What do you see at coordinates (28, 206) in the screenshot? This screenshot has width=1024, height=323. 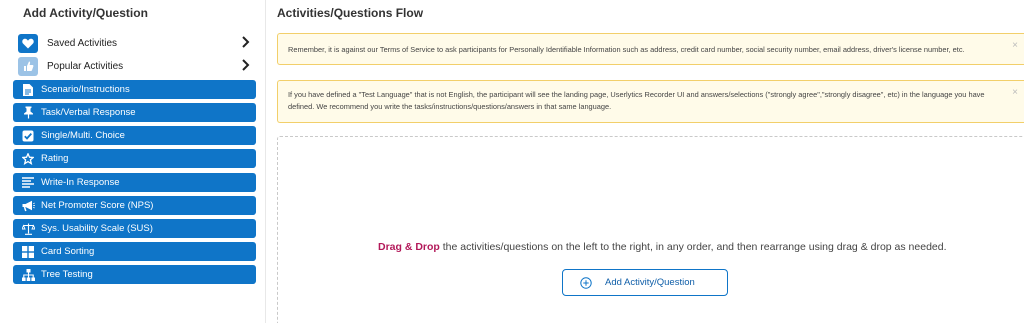 I see `megaphone-icon` at bounding box center [28, 206].